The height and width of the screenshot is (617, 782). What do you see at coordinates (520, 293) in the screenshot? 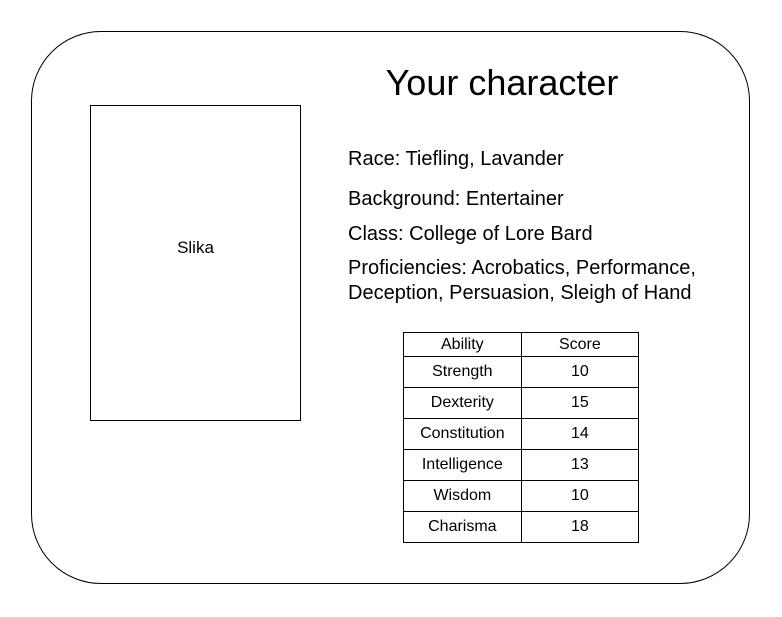
I see `proficiencies-text-continued: Deception, Persuasion, Sleigh of Hand` at bounding box center [520, 293].